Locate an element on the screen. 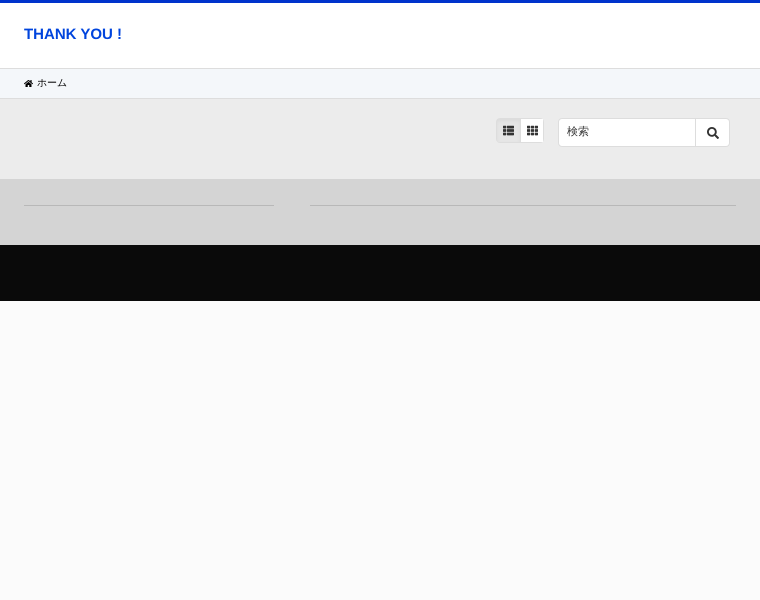 Image resolution: width=760 pixels, height=600 pixels. search-icon is located at coordinates (712, 132).